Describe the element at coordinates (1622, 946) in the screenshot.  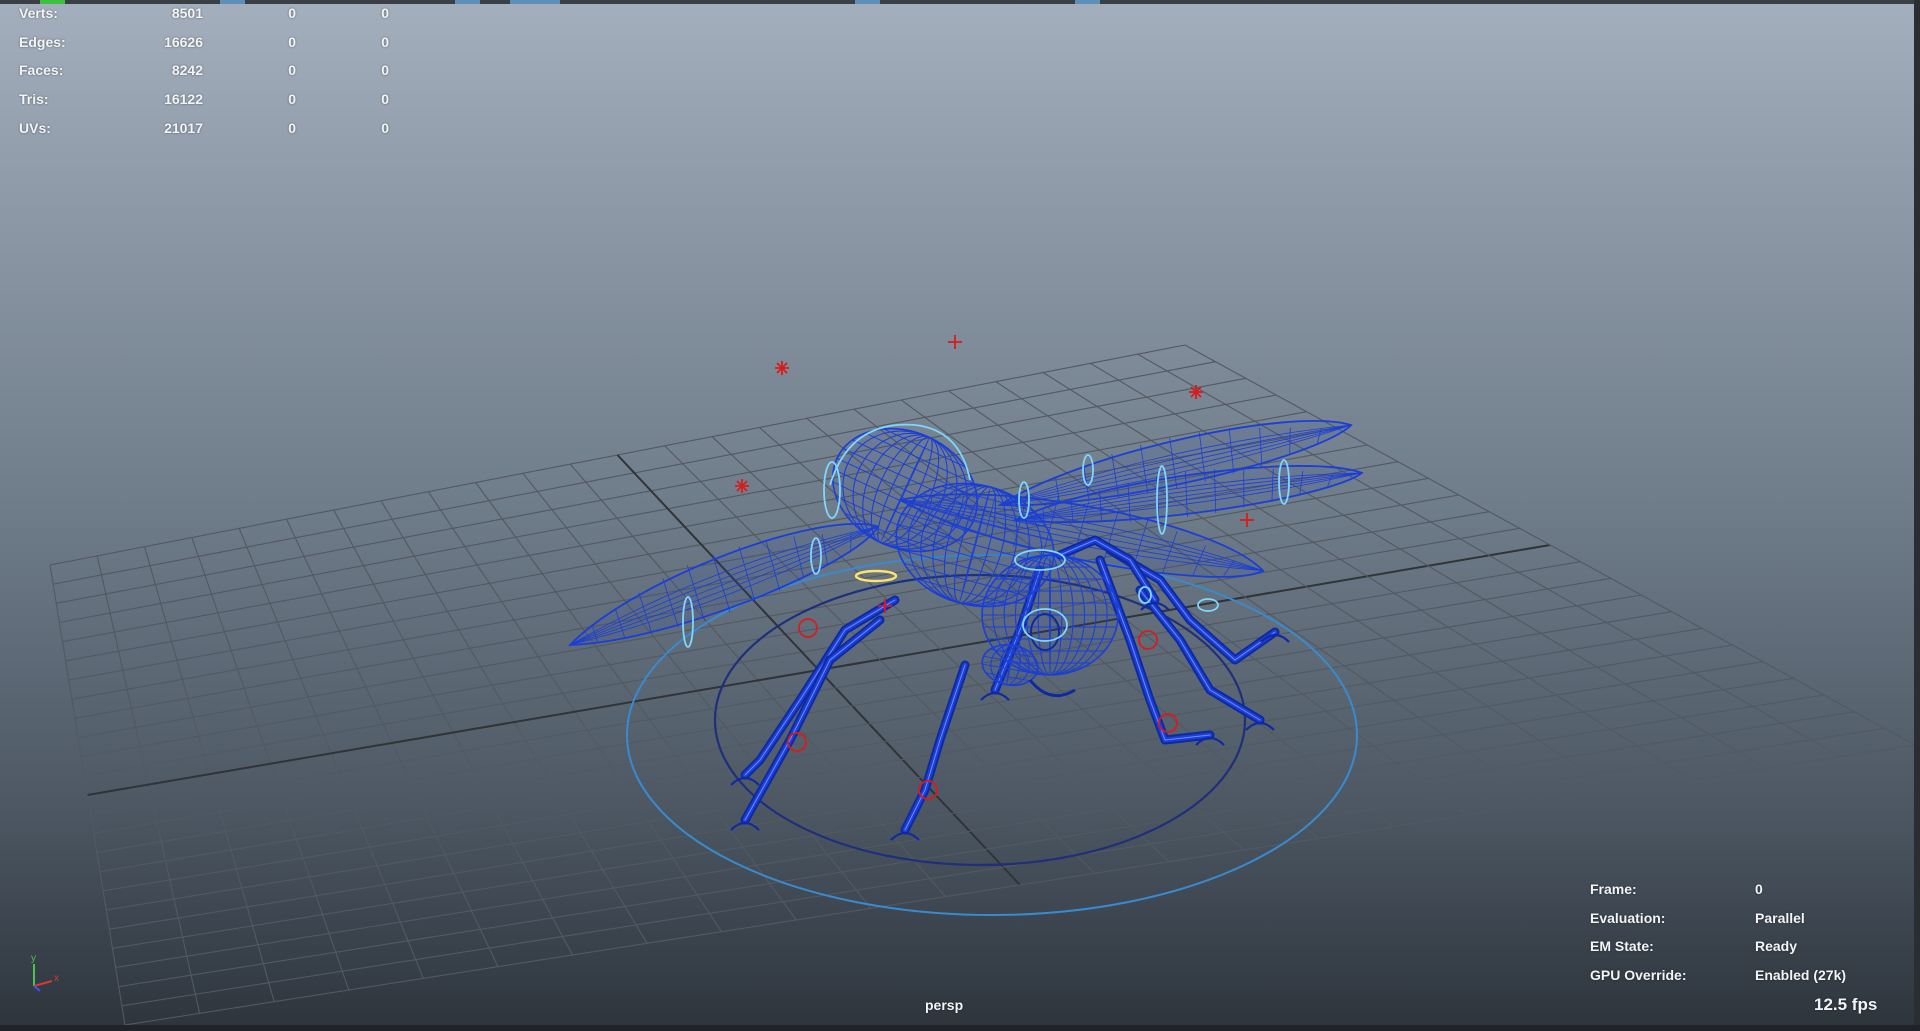
I see `hud-label: EM State:` at that location.